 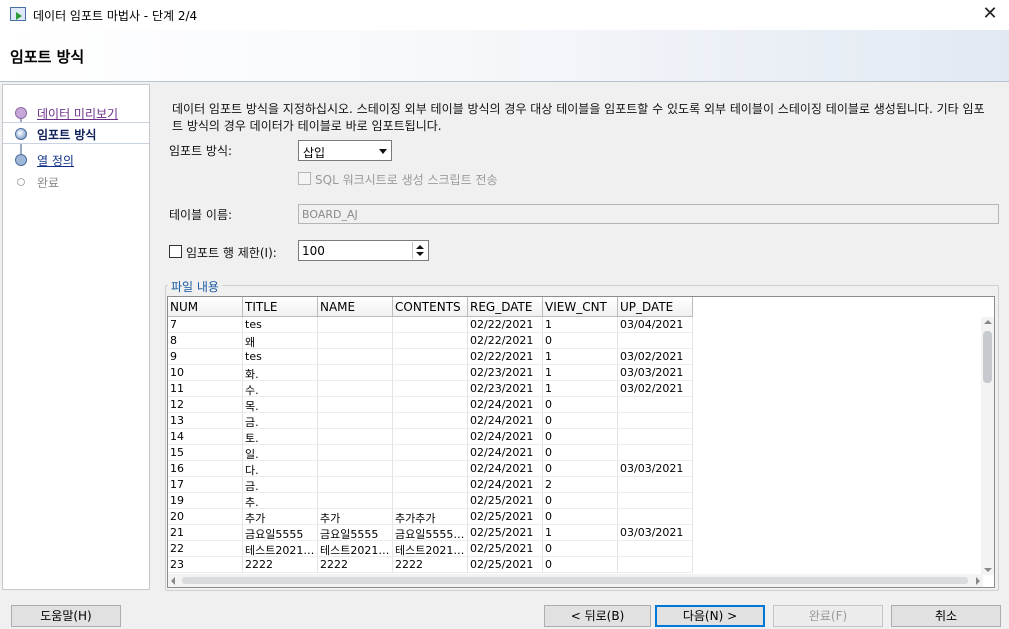 I want to click on back-button: < 뒤로(B), so click(x=597, y=616).